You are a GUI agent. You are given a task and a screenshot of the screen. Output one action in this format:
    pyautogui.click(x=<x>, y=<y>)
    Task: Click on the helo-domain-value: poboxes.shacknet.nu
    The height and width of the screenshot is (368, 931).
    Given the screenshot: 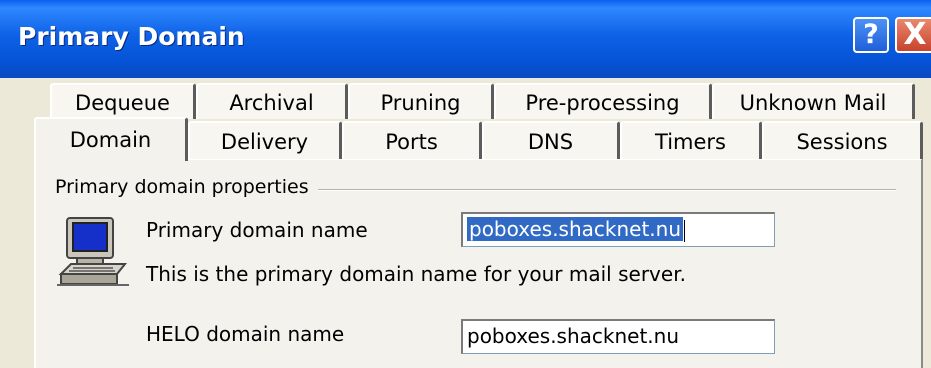 What is the action you would take?
    pyautogui.click(x=573, y=336)
    